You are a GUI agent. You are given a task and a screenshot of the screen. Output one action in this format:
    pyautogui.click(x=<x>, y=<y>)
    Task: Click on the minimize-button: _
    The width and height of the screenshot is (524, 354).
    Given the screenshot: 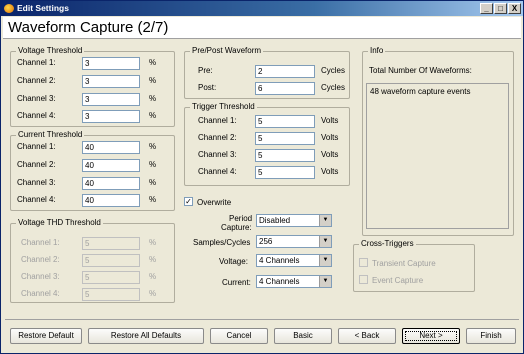 What is the action you would take?
    pyautogui.click(x=486, y=8)
    